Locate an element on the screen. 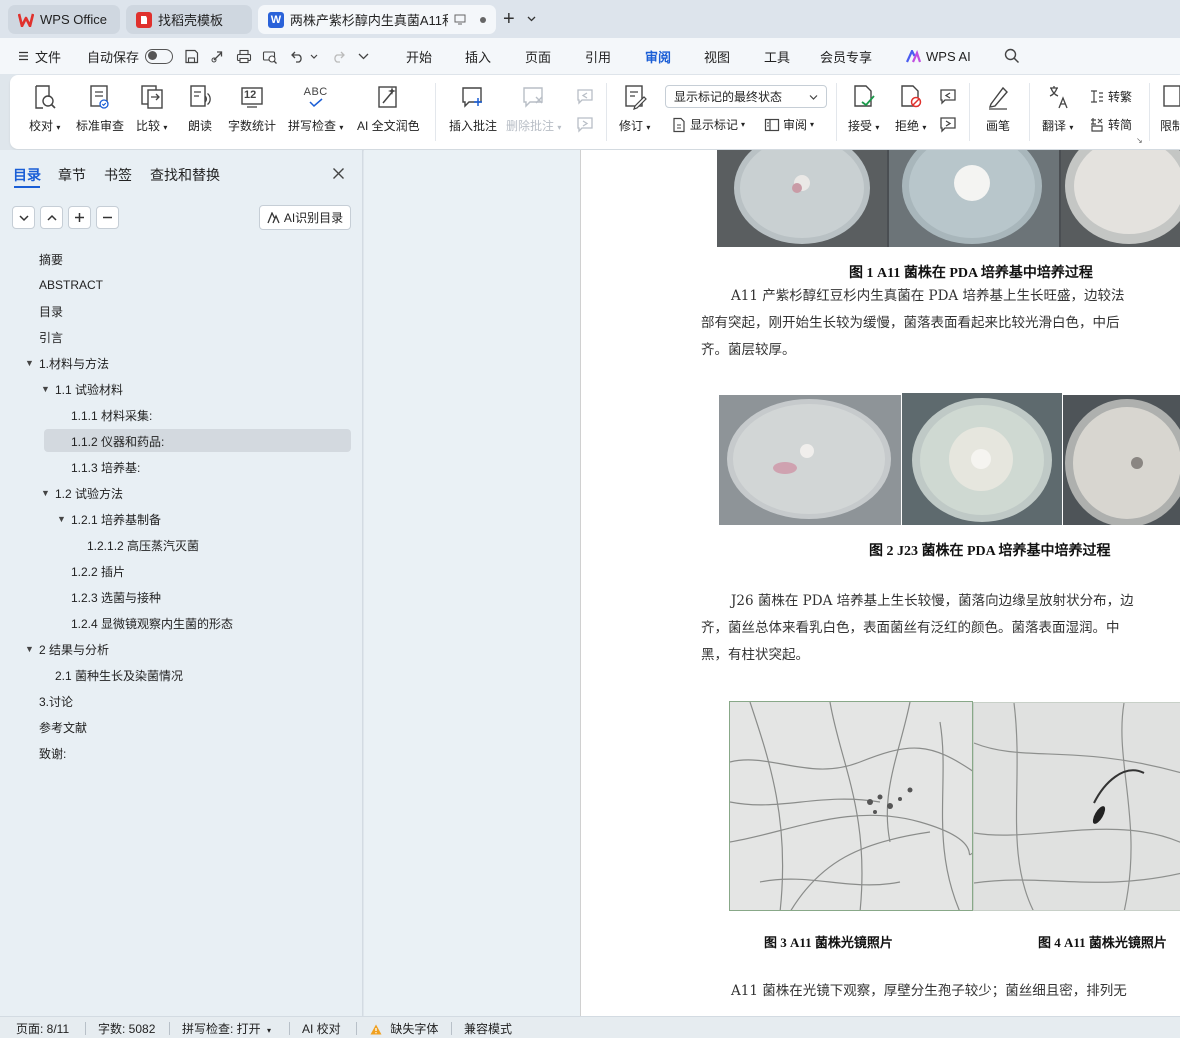  fig1-caption: 图 1 A11 菌株在 PDA 培养基中培养过程 is located at coordinates (971, 273).